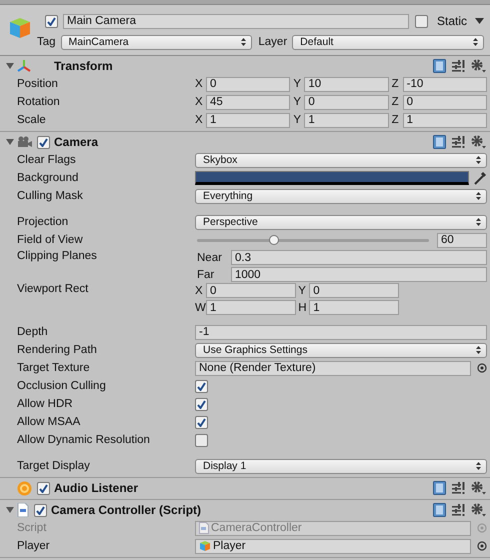  I want to click on component-title: Transform, so click(84, 66).